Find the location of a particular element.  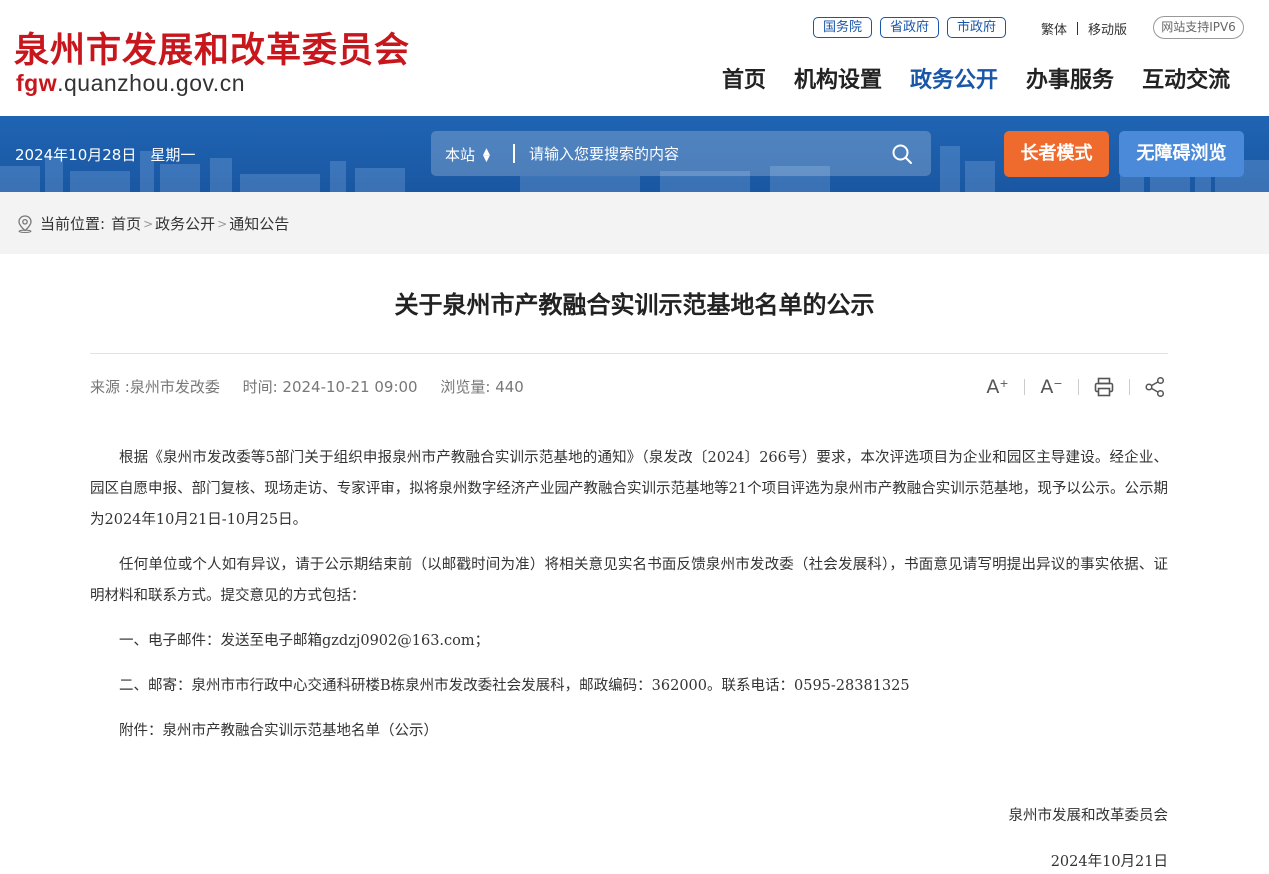

search-scope-select: 本站 ▲ ▼ is located at coordinates (467, 154).